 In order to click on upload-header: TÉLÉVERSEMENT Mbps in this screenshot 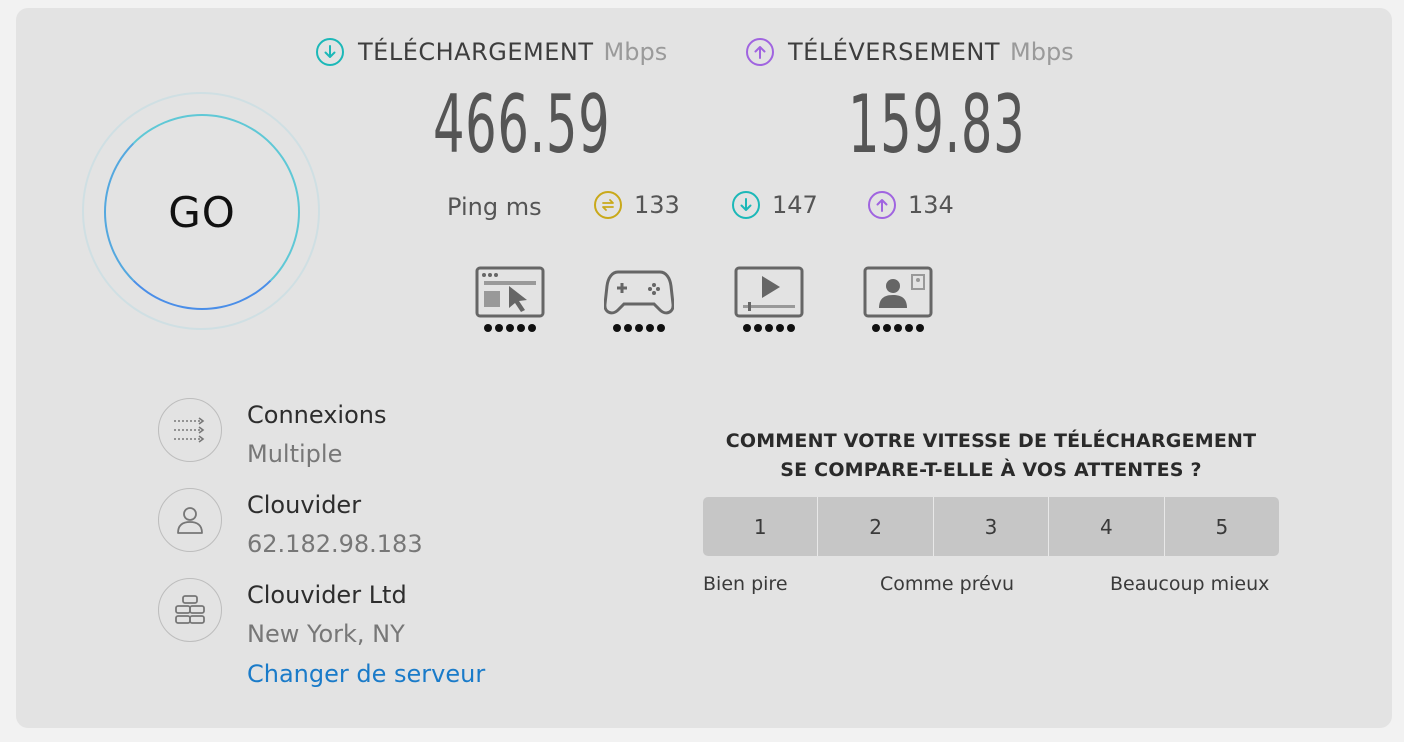, I will do `click(910, 52)`.